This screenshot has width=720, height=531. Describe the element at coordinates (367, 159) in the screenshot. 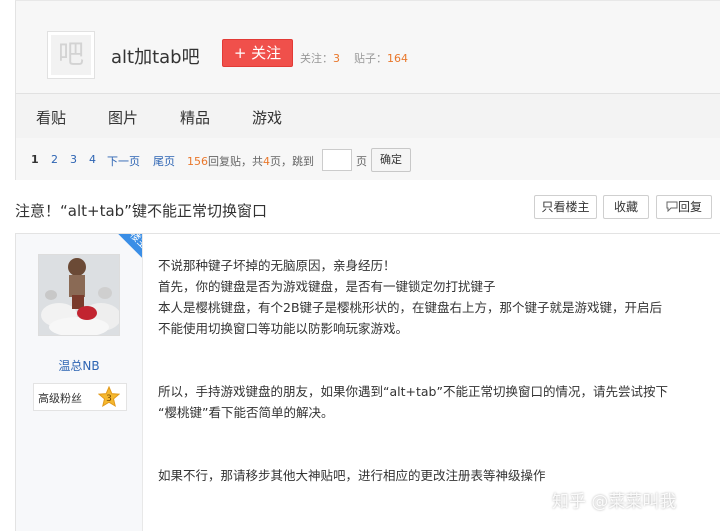

I see `pager: 1 2 3 4 下一页 尾页 156回复贴，共4页，跳到 页 确定` at that location.